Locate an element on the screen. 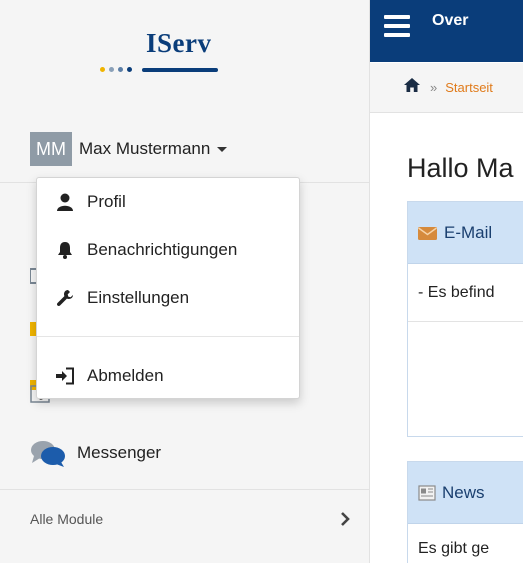  email-panel-title: E-Mail is located at coordinates (468, 232).